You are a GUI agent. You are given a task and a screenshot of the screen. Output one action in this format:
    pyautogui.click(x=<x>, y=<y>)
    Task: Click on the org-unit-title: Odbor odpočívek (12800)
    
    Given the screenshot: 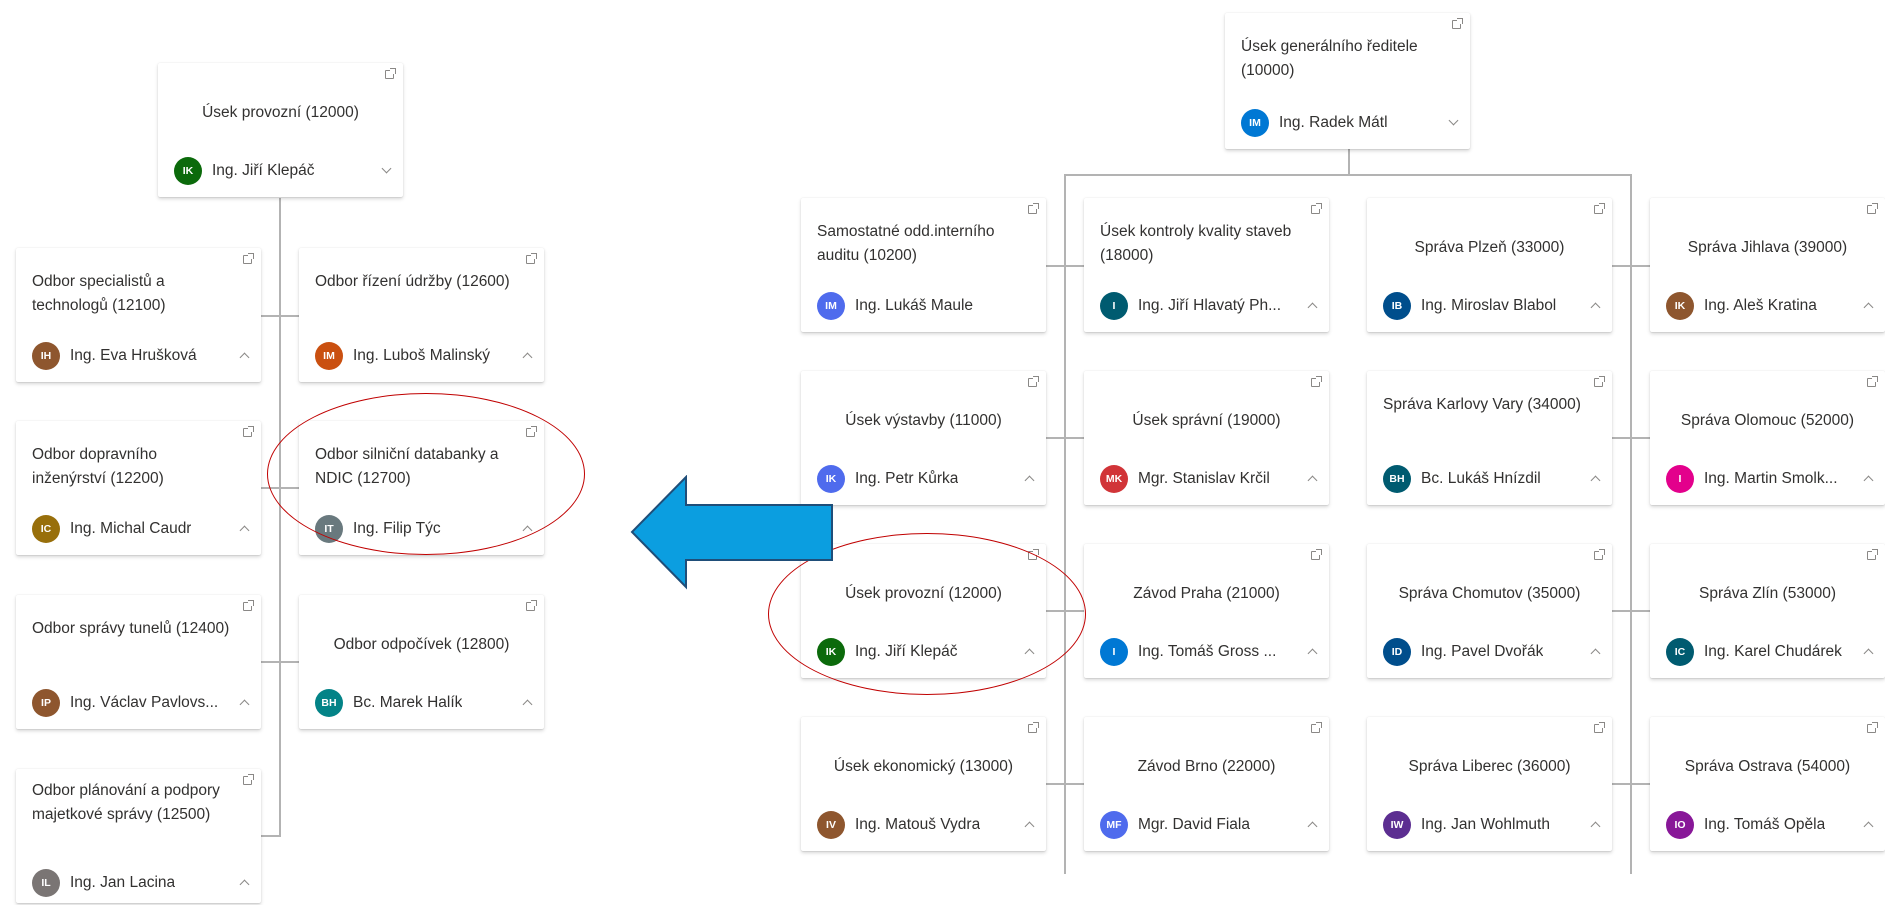 What is the action you would take?
    pyautogui.click(x=421, y=644)
    